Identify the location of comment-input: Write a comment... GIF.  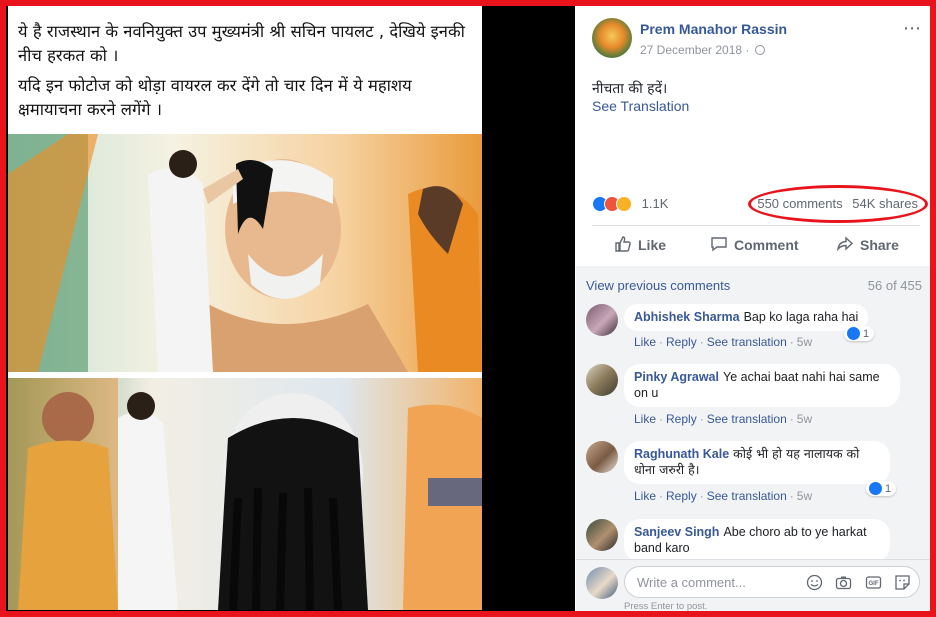
(772, 582).